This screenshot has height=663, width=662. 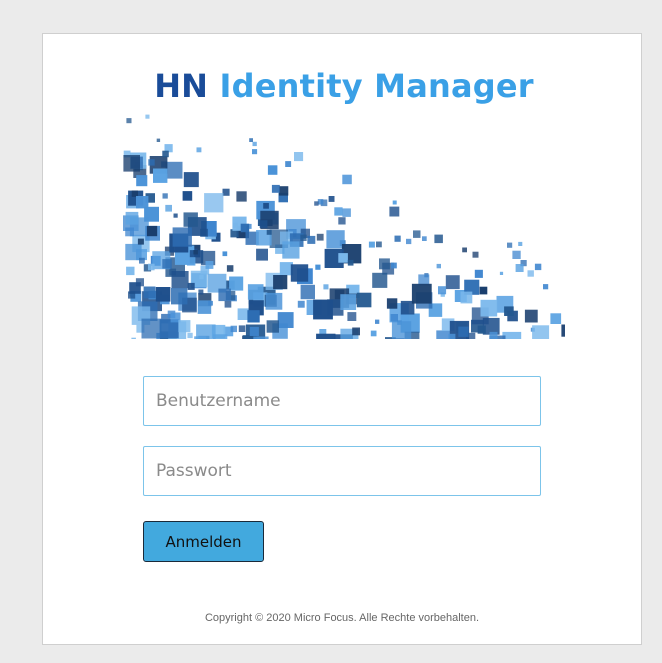 What do you see at coordinates (342, 471) in the screenshot?
I see `password-input` at bounding box center [342, 471].